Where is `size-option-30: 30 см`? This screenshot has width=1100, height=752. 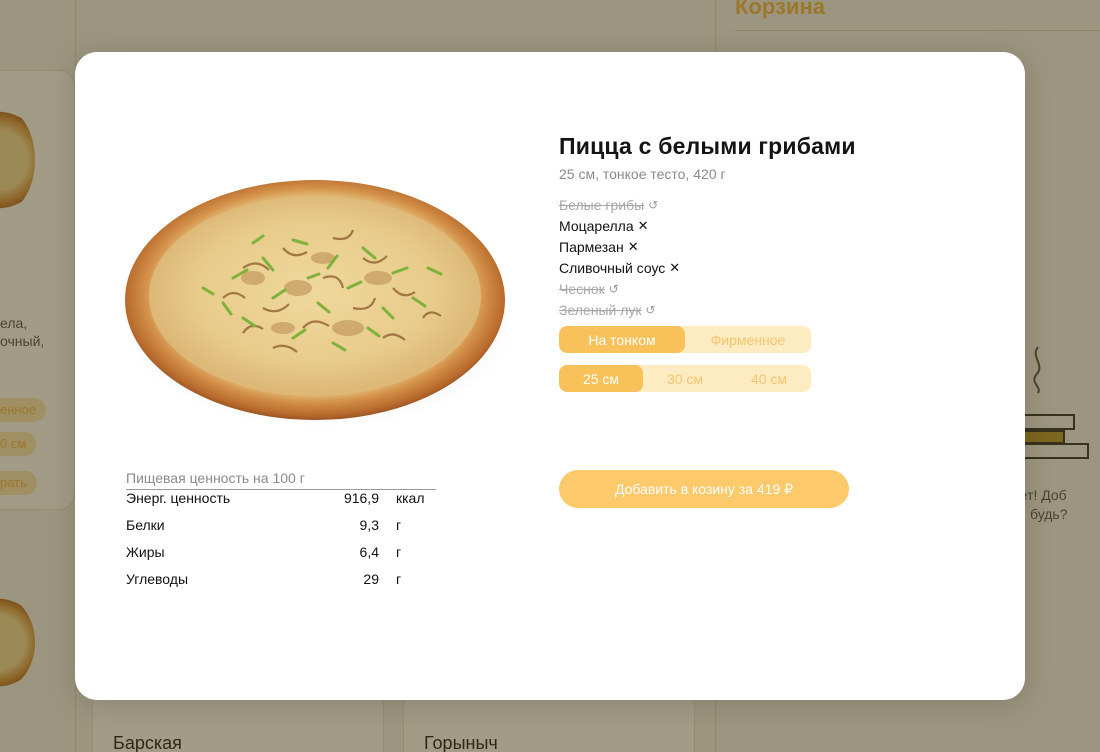 size-option-30: 30 см is located at coordinates (685, 378).